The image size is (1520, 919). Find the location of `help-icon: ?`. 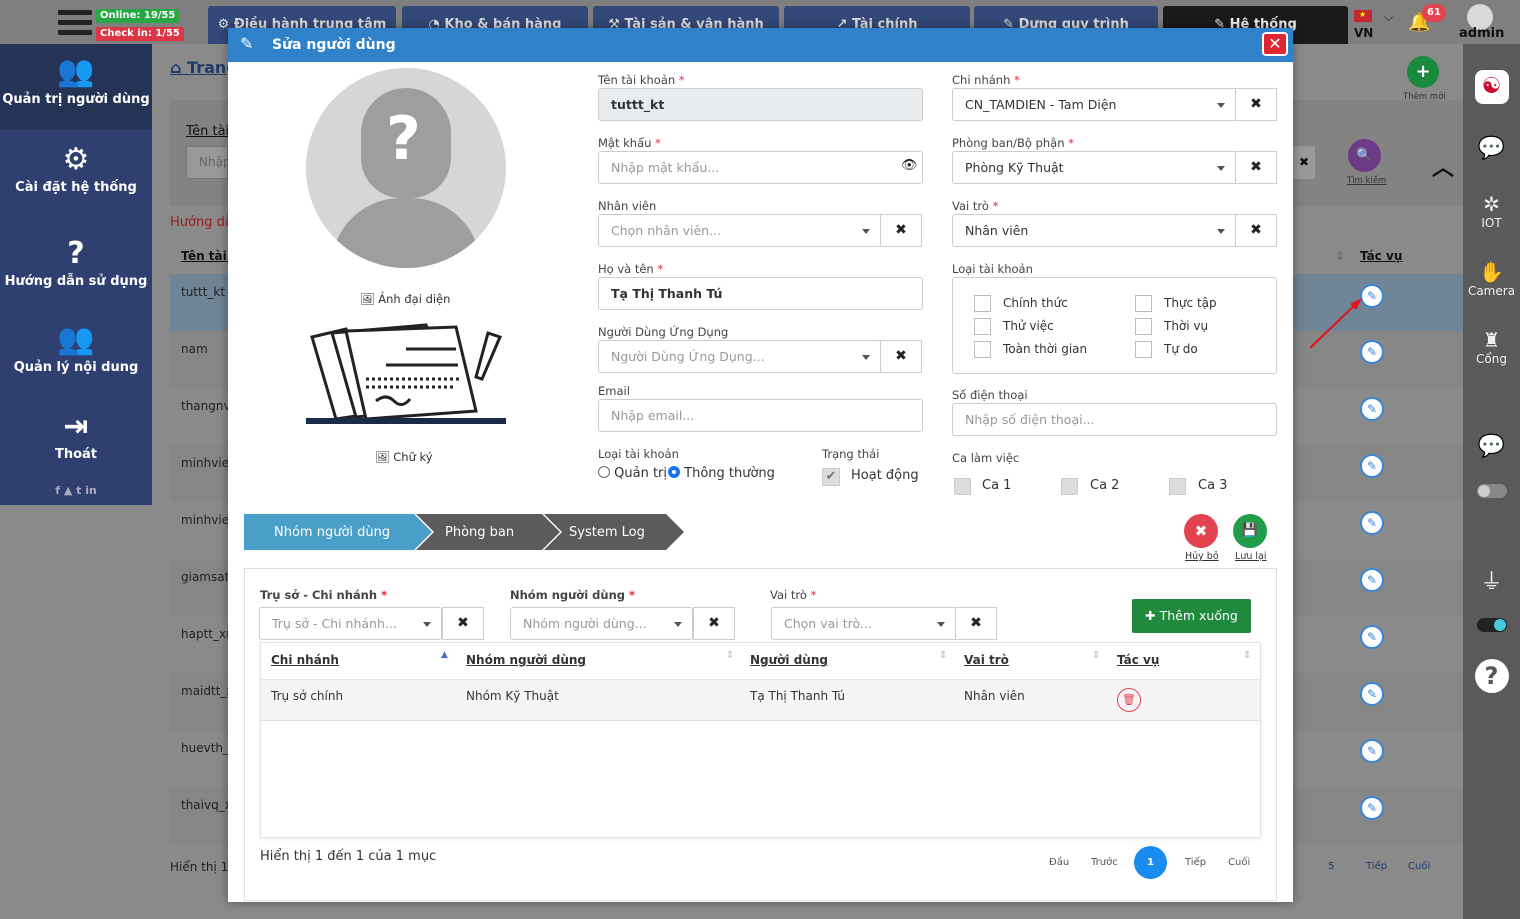

help-icon: ? is located at coordinates (1491, 676).